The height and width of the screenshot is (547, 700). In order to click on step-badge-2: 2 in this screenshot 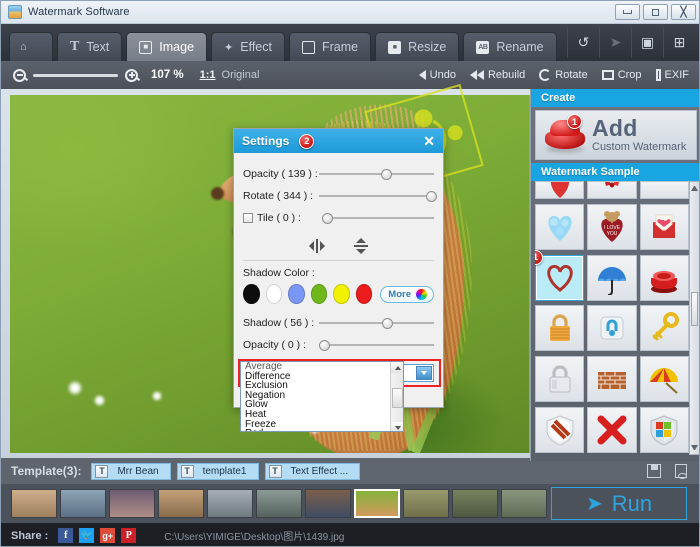, I will do `click(307, 141)`.